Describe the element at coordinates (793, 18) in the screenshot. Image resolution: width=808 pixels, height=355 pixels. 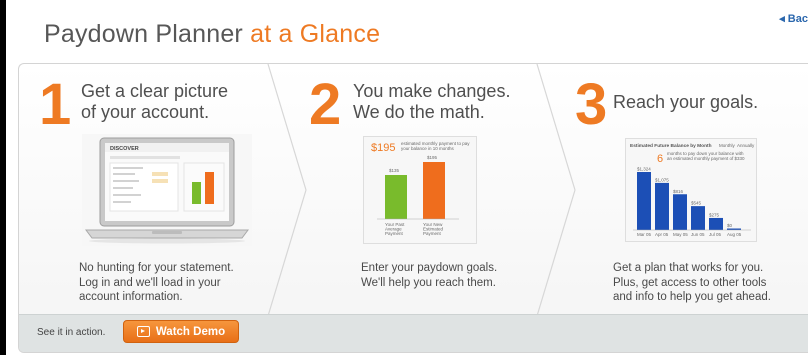
I see `back-link: ◂ Bac` at that location.